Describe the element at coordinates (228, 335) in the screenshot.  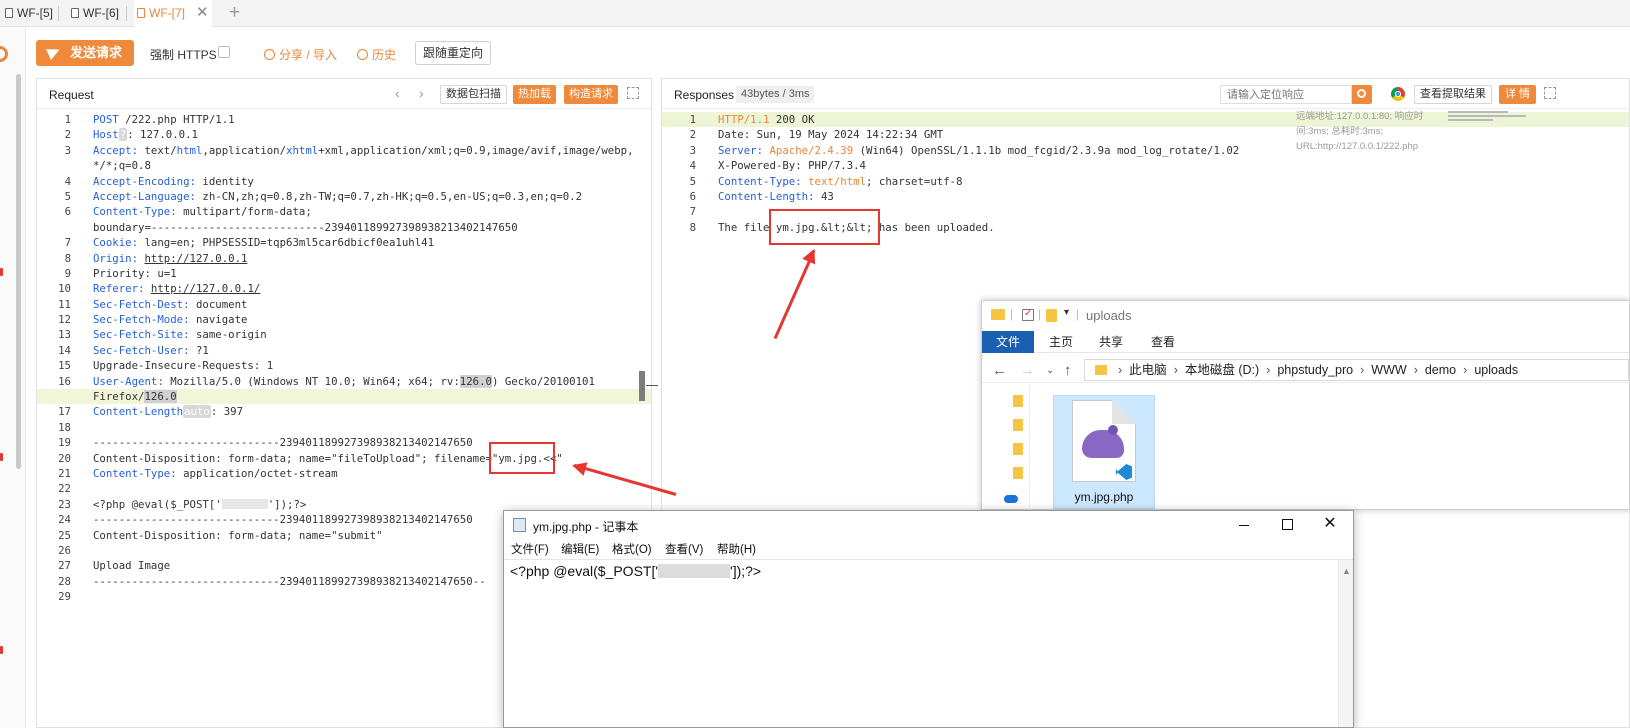
I see `code-text: same-origin` at that location.